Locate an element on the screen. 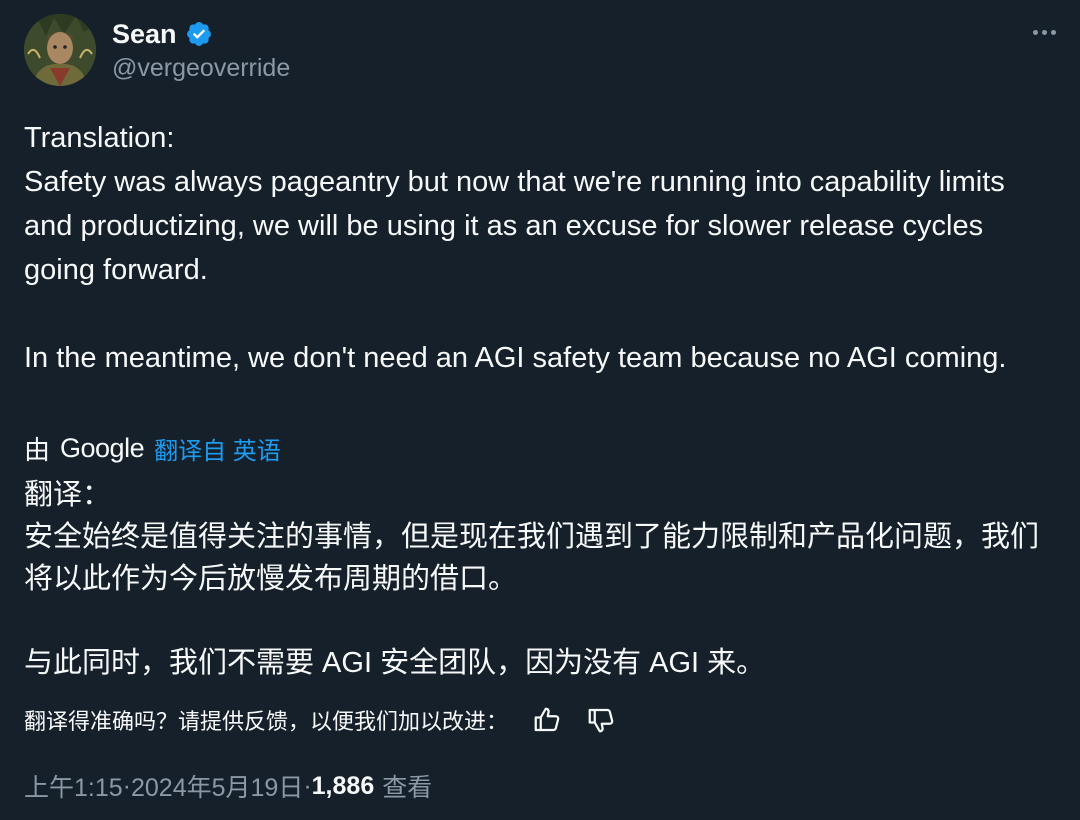 The width and height of the screenshot is (1080, 820). verified-badge-icon is located at coordinates (198, 34).